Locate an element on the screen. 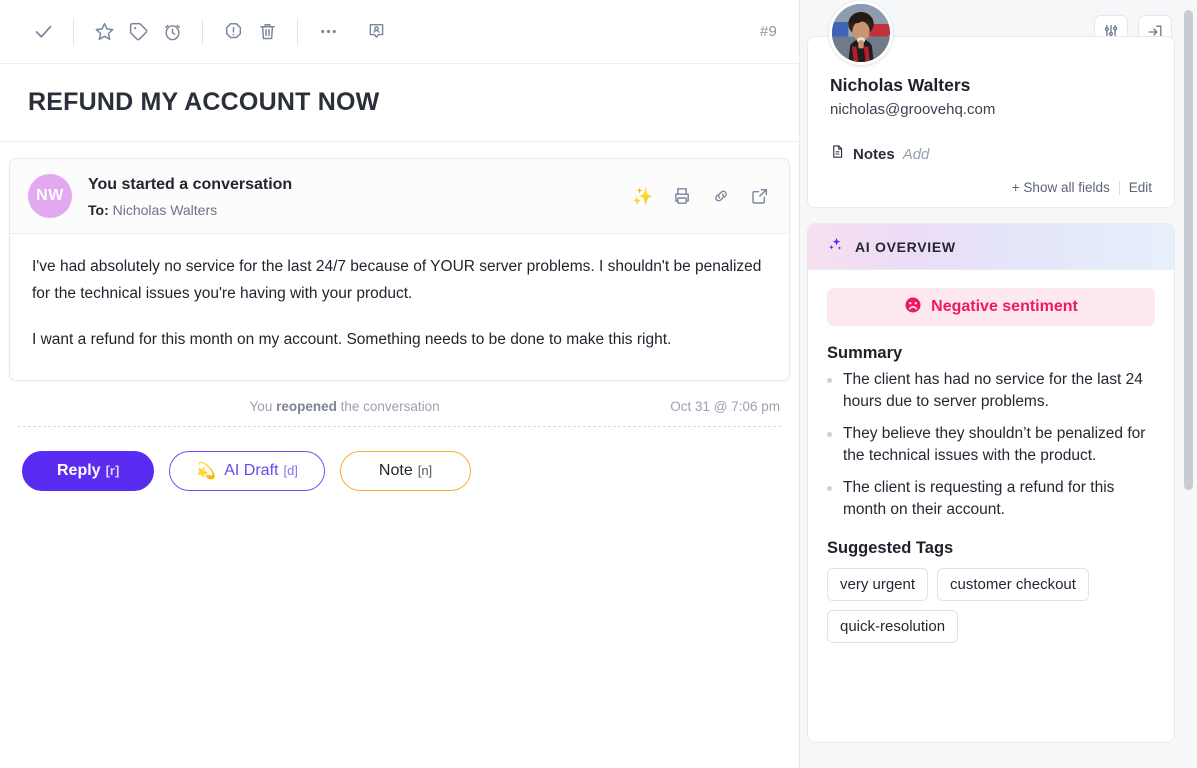 This screenshot has height=768, width=1197. ai-draft-button: 💫 AI Draft [d] is located at coordinates (247, 470).